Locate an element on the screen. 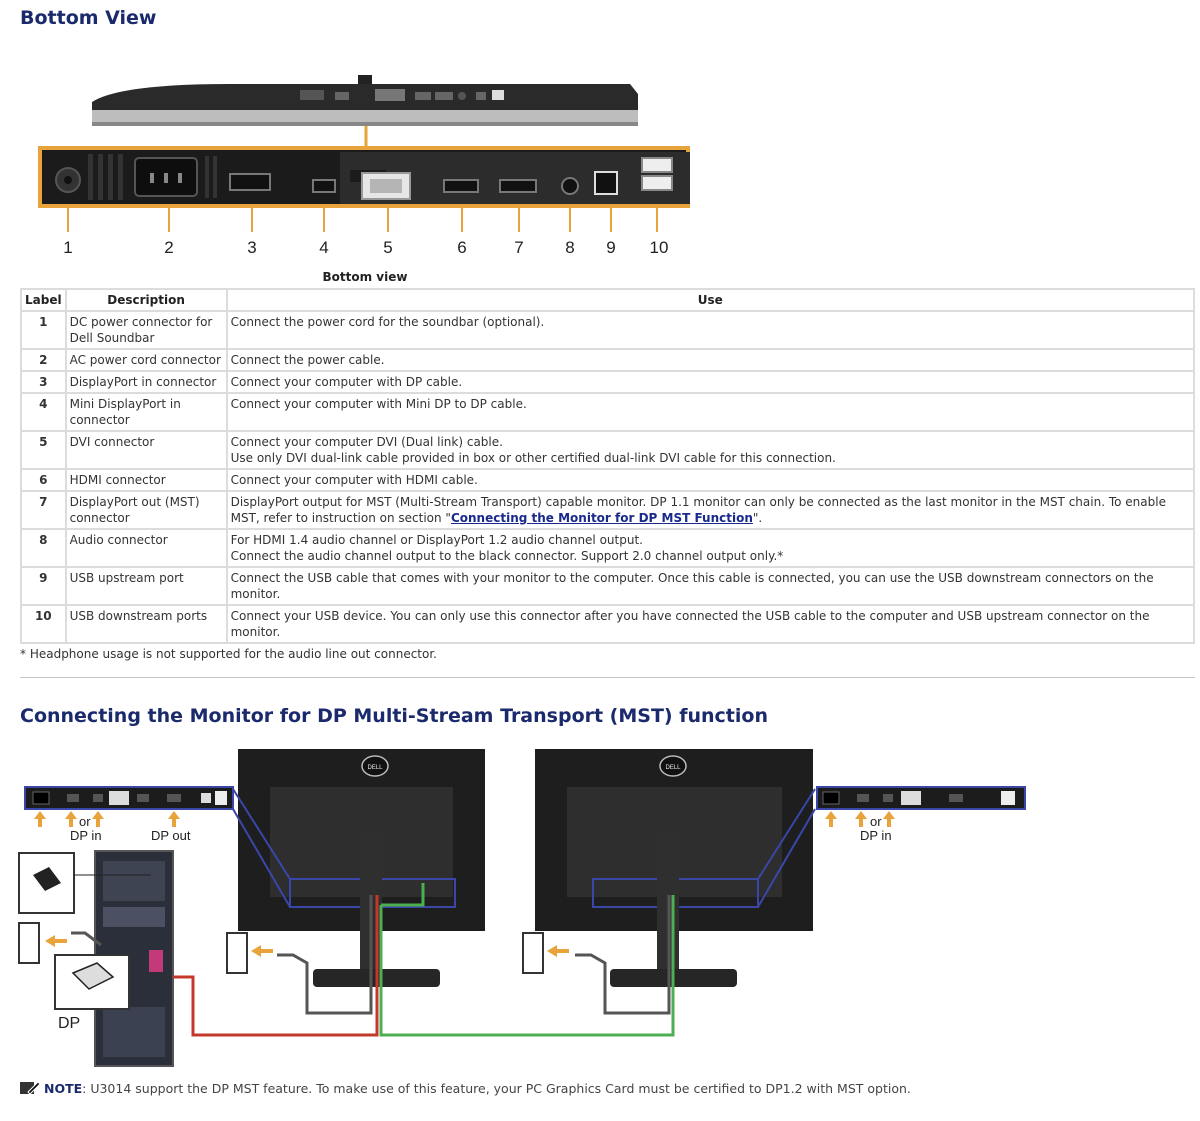  note-label: NOTE is located at coordinates (63, 1088).